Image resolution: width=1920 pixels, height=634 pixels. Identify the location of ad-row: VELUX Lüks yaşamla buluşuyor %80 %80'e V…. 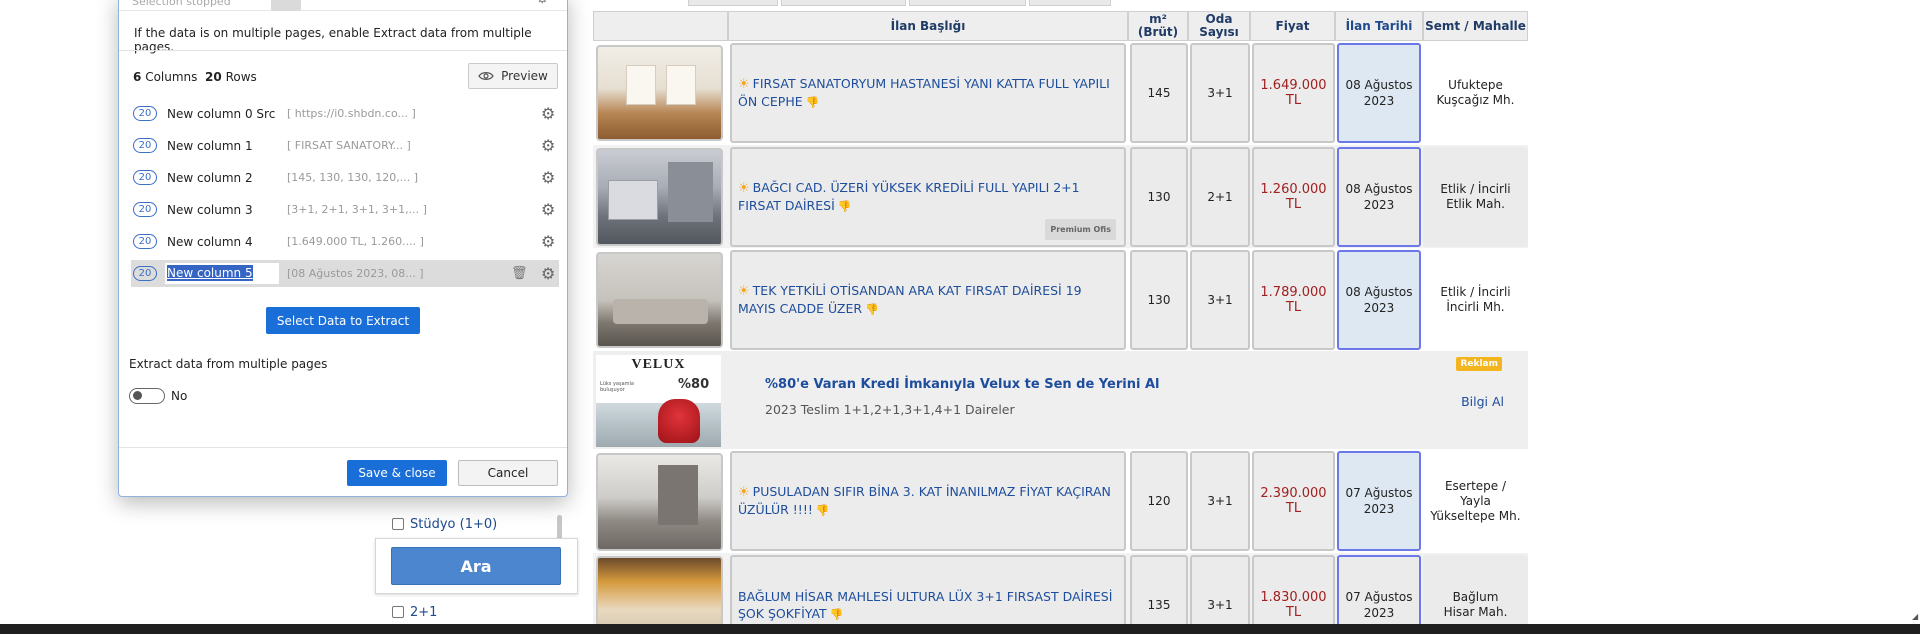
(1060, 400).